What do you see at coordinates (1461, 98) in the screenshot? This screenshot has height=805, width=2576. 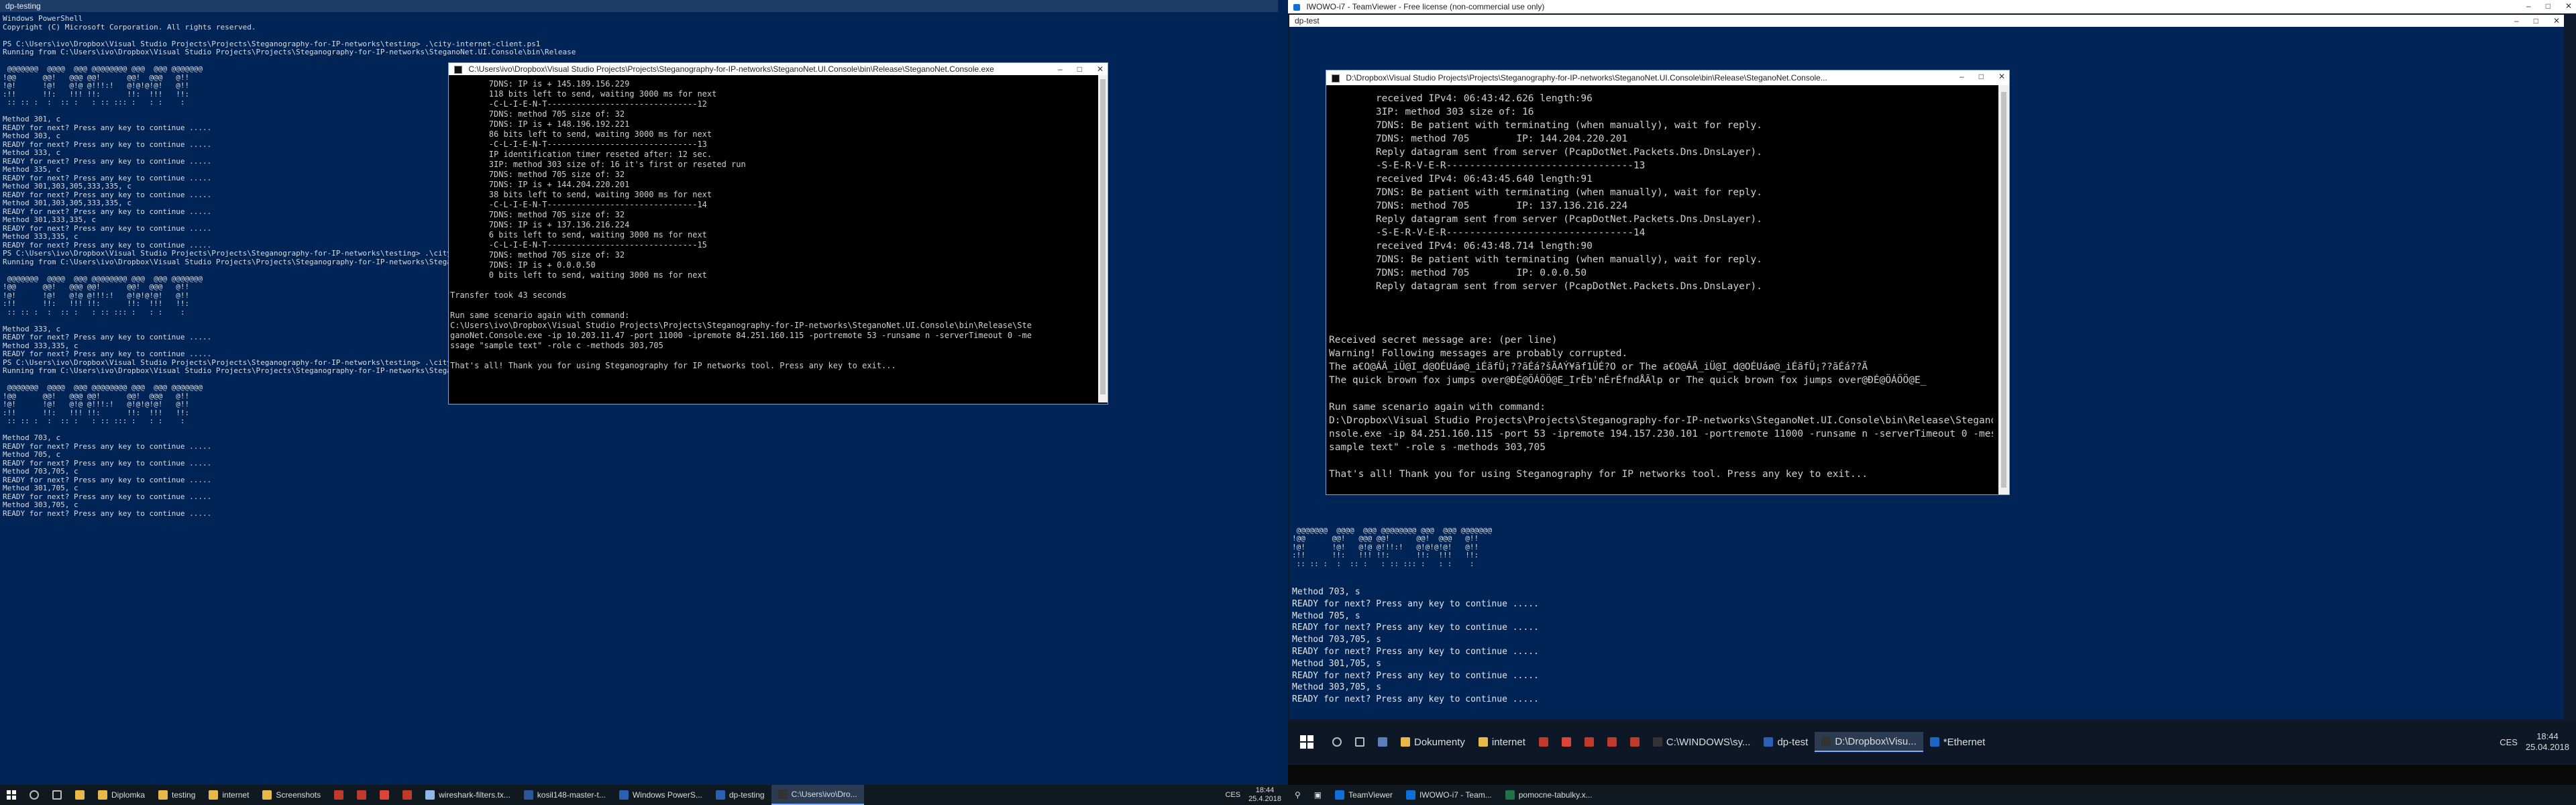 I see `terminal-line: received IPv4: 06:43:42.626 length:96` at bounding box center [1461, 98].